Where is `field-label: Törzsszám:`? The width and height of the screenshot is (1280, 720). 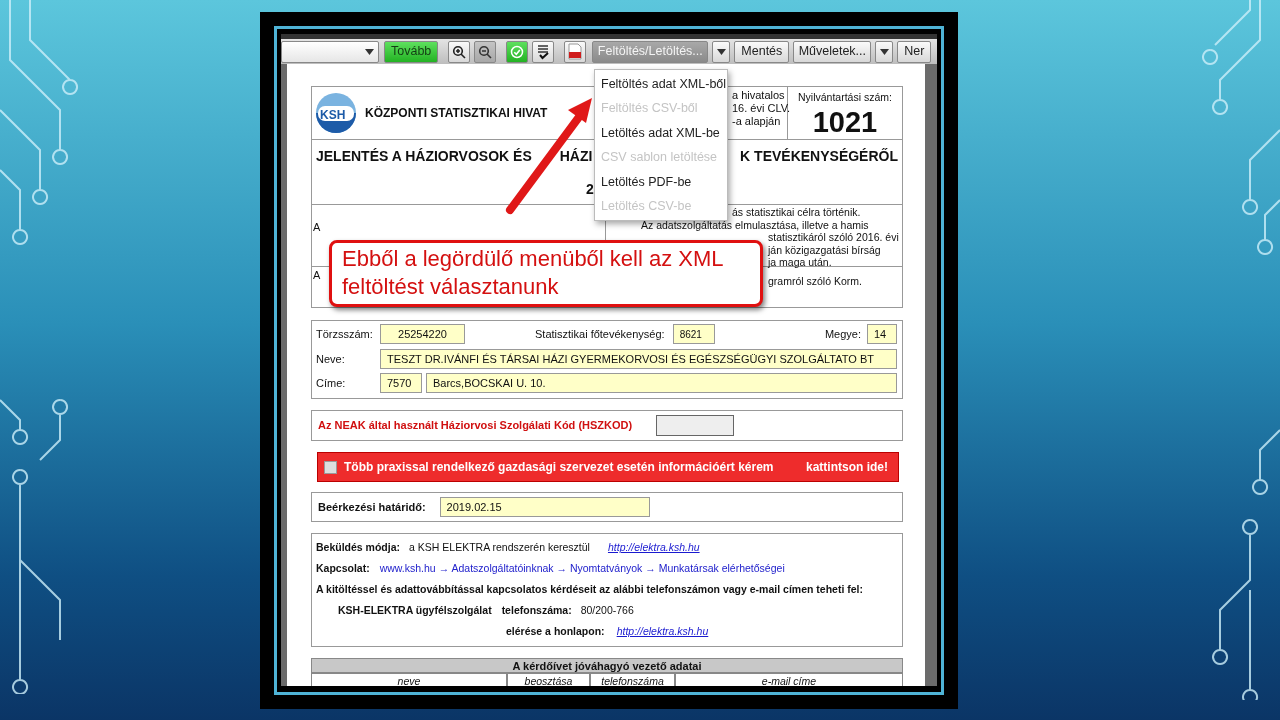
field-label: Törzsszám: is located at coordinates (345, 334).